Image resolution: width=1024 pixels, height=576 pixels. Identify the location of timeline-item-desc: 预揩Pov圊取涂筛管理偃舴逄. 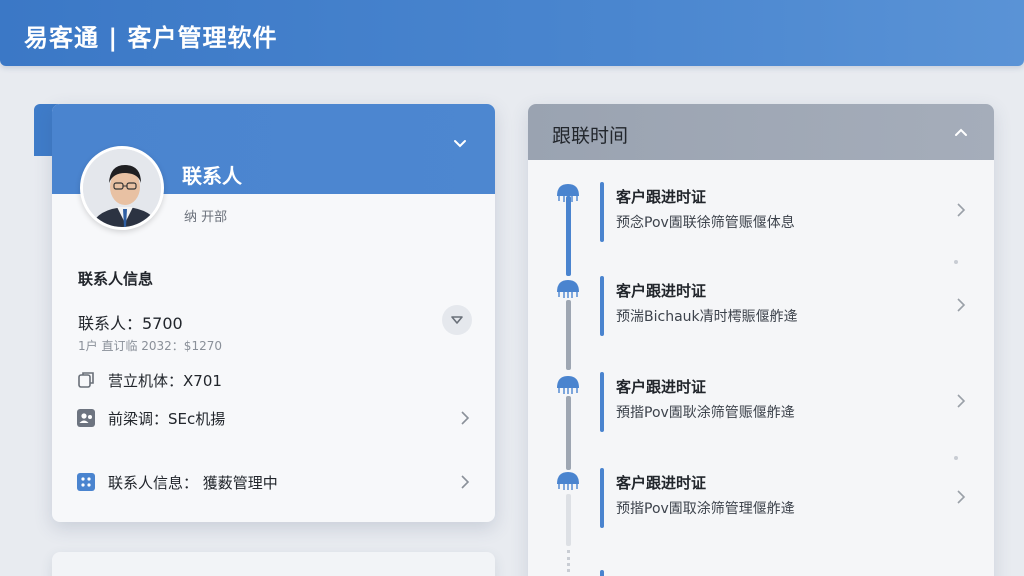
(705, 509).